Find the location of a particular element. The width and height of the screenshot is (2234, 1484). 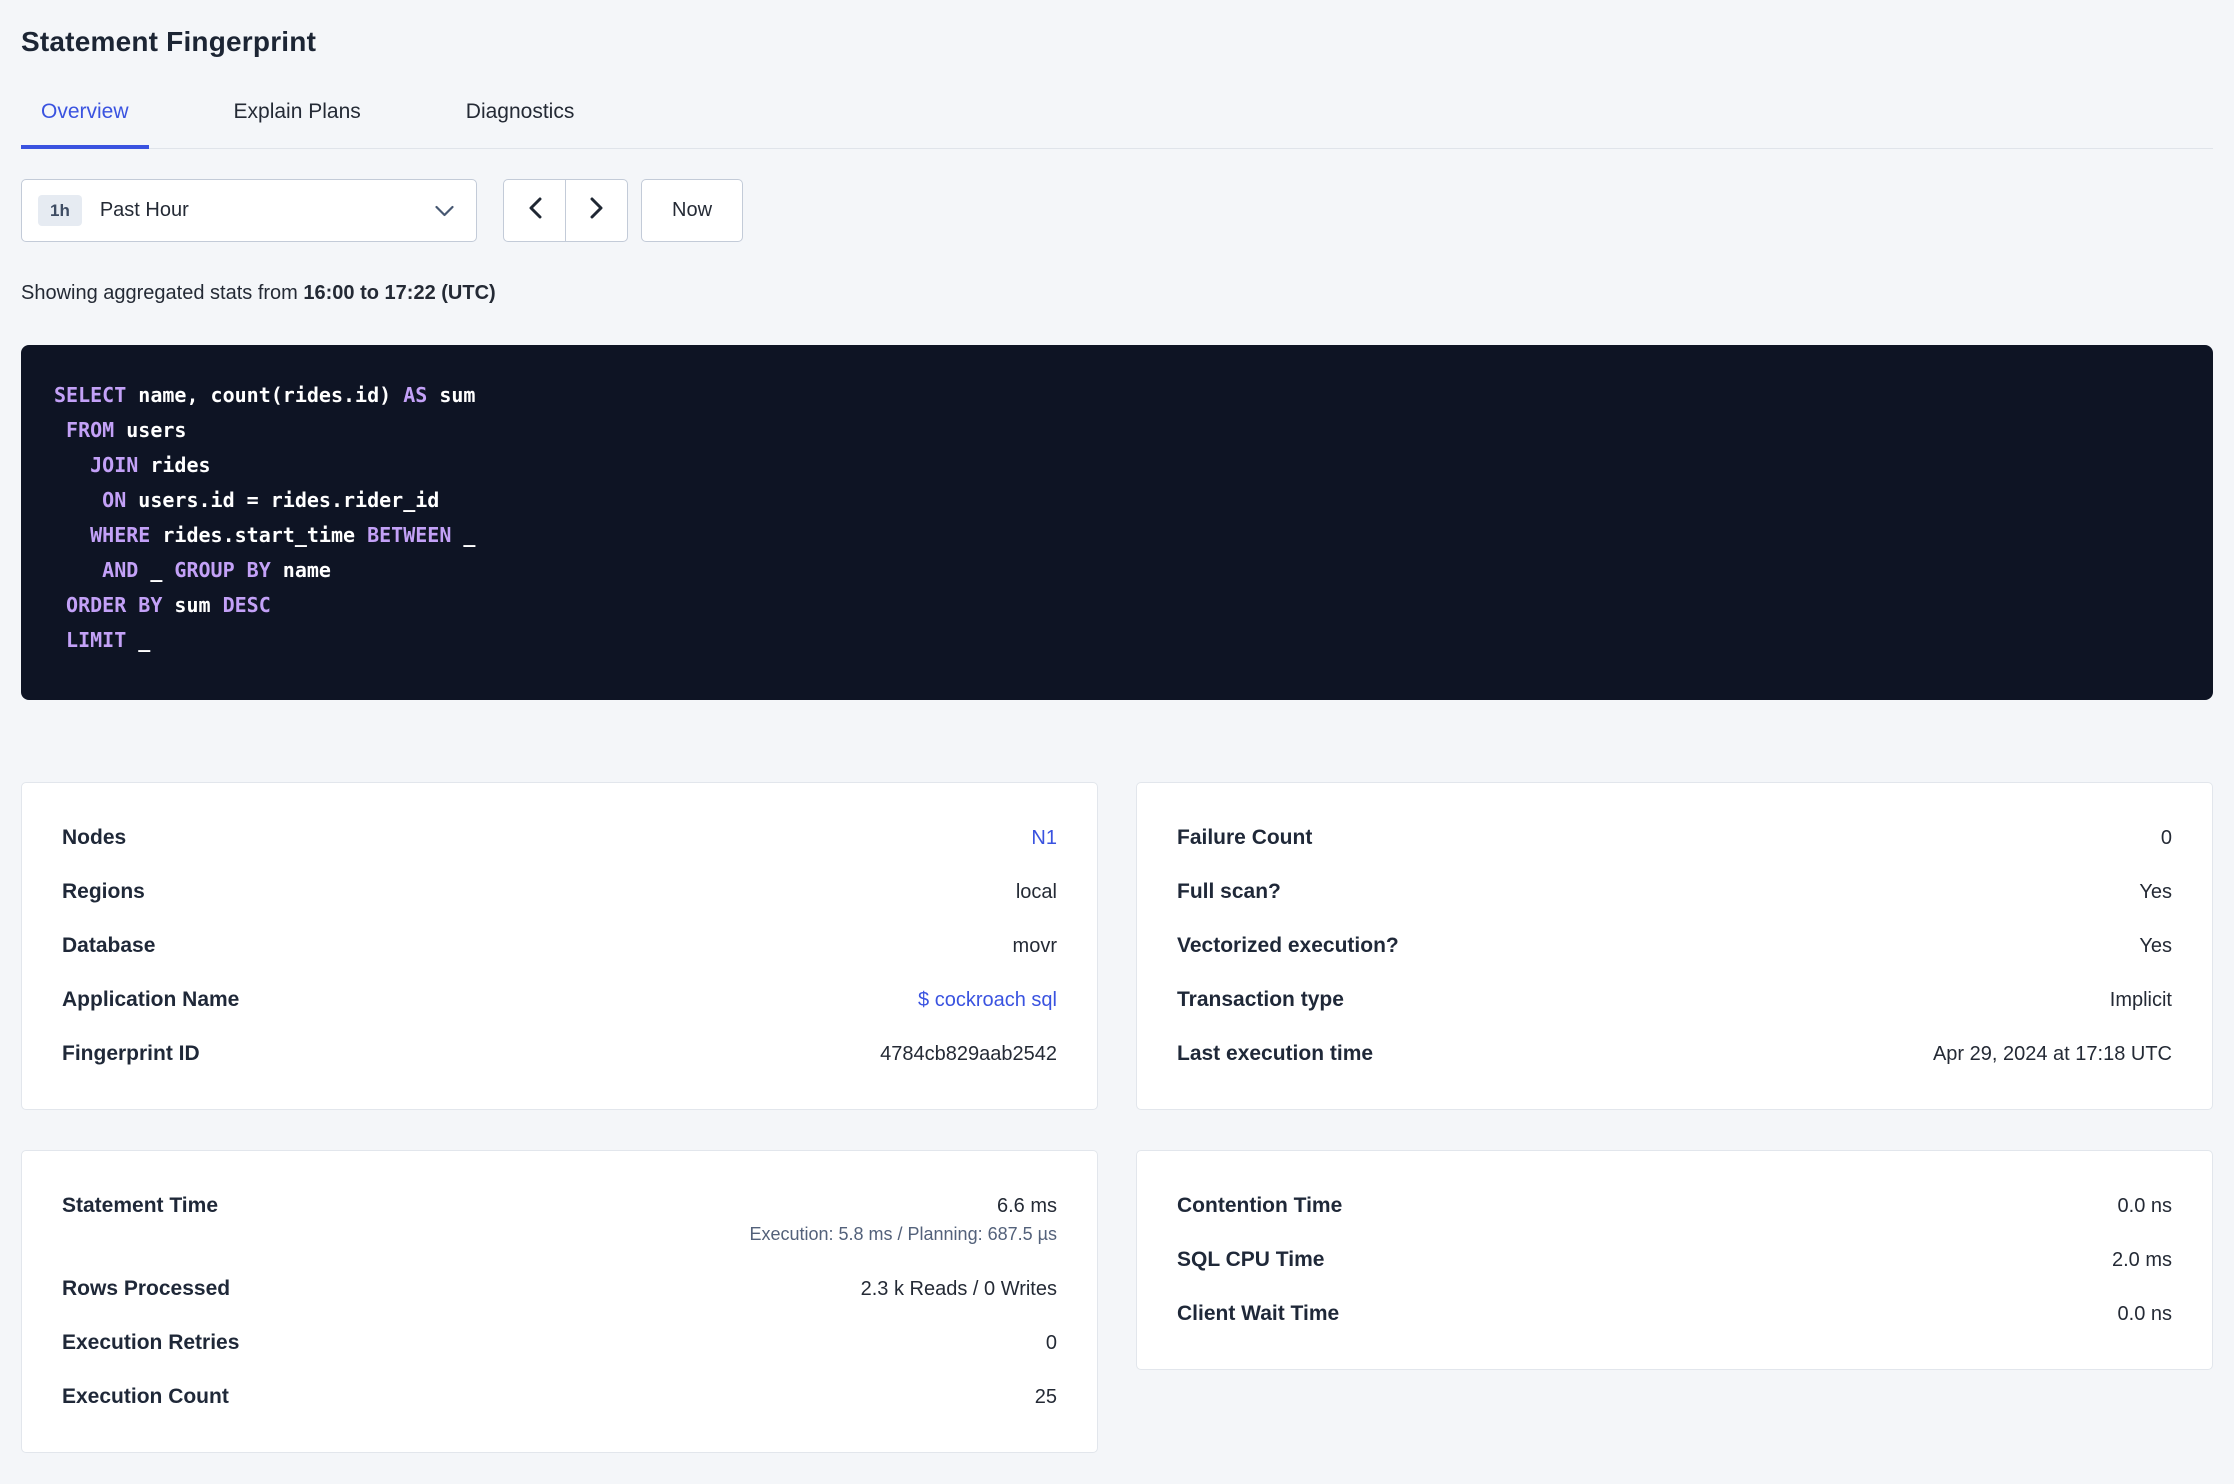

tab-explain-plans: Explain Plans is located at coordinates (297, 117).